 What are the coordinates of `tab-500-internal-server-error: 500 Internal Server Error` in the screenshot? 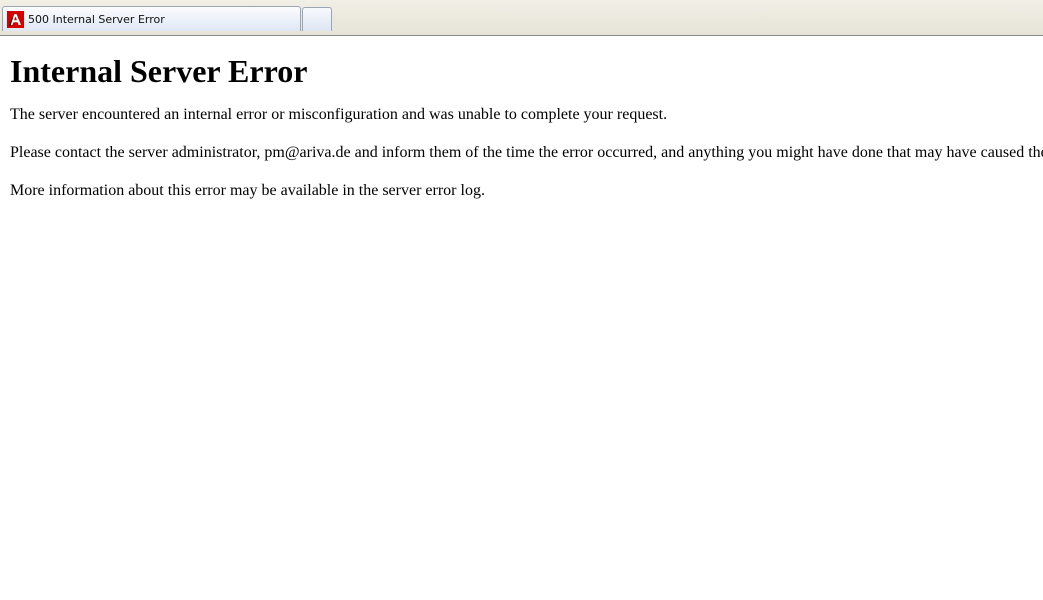 It's located at (151, 18).